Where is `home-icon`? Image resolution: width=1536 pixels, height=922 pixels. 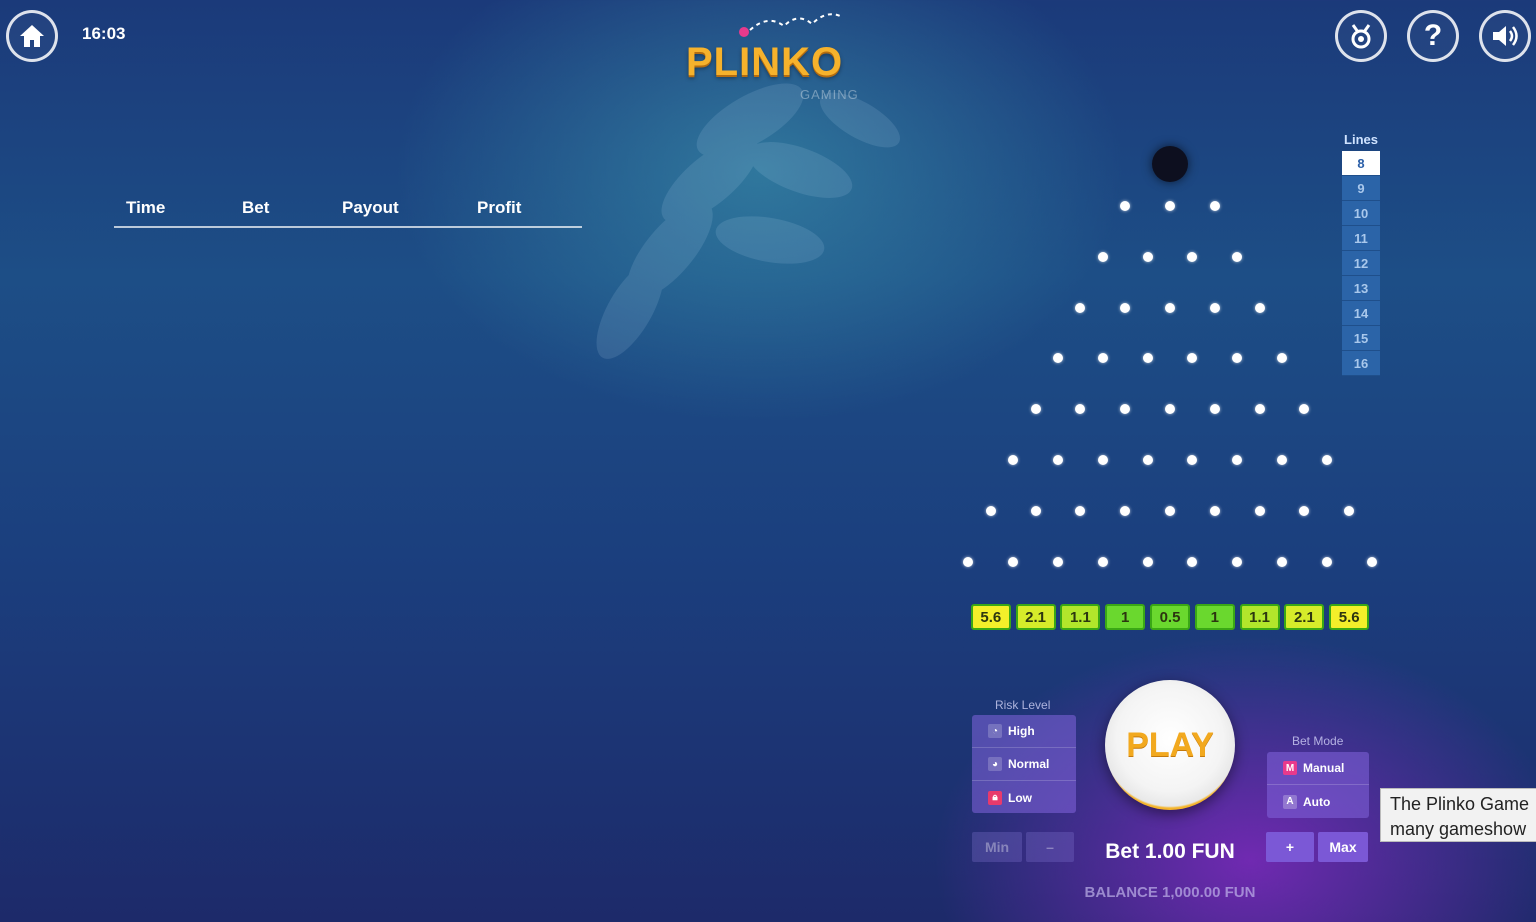 home-icon is located at coordinates (32, 36).